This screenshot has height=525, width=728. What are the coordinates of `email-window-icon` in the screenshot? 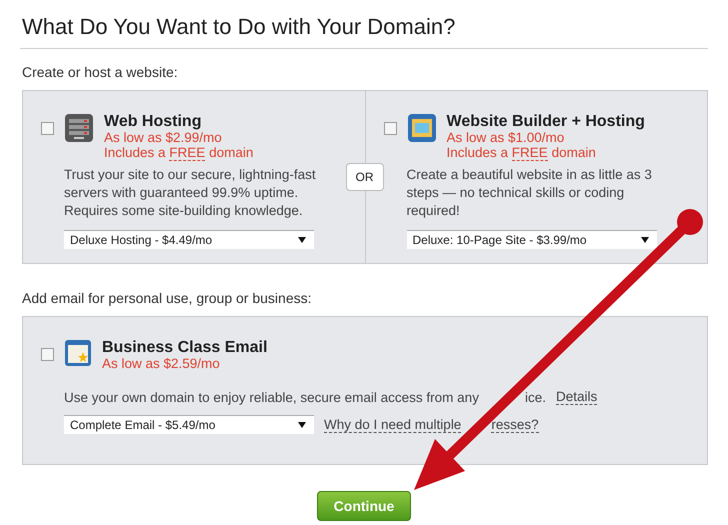 It's located at (78, 353).